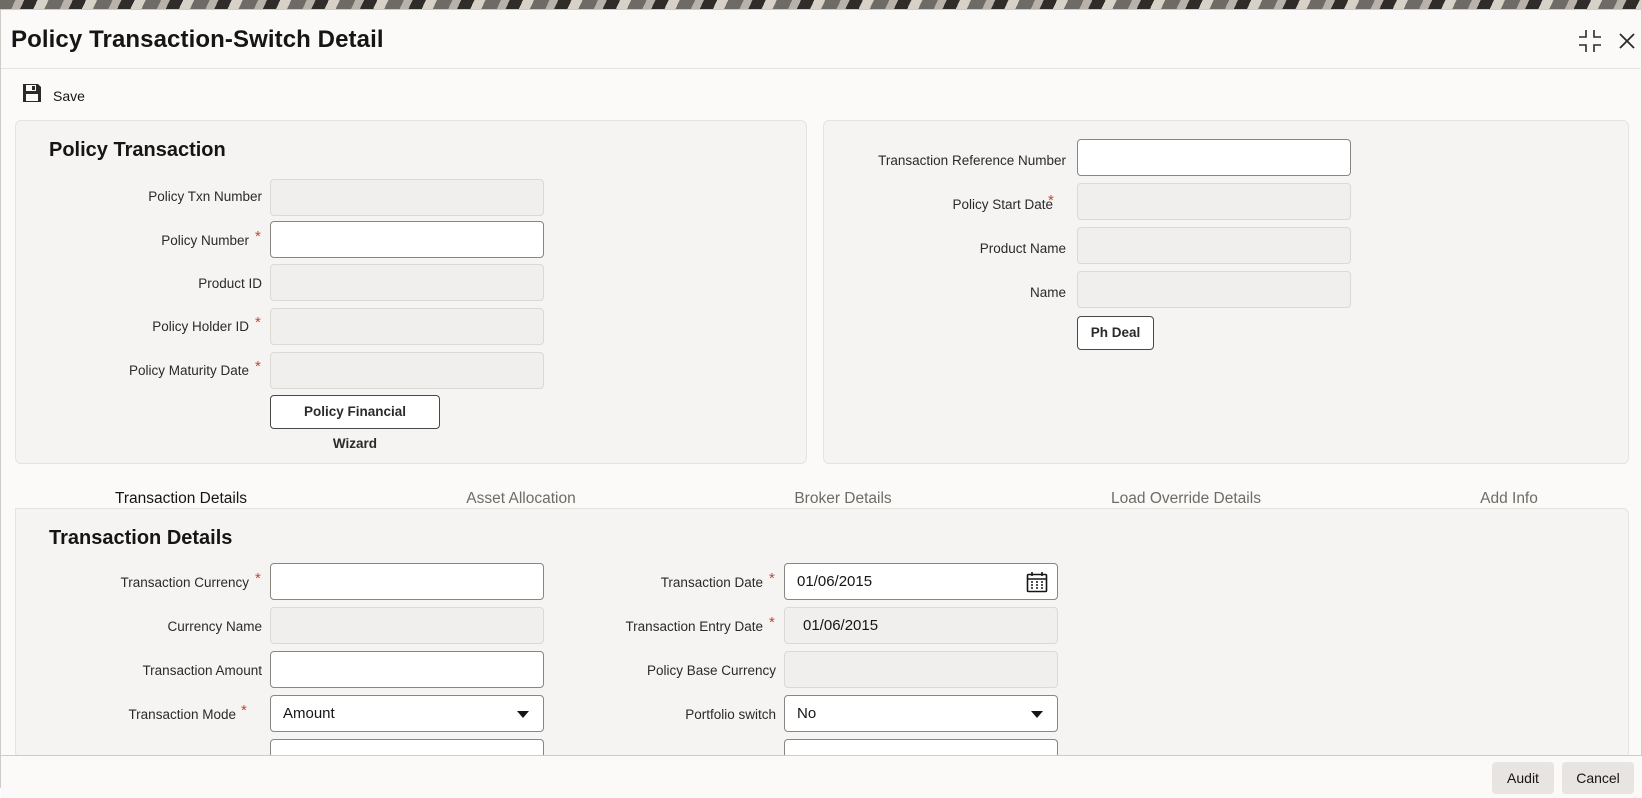 The width and height of the screenshot is (1642, 798). I want to click on footer-bar: Audit Cancel, so click(821, 776).